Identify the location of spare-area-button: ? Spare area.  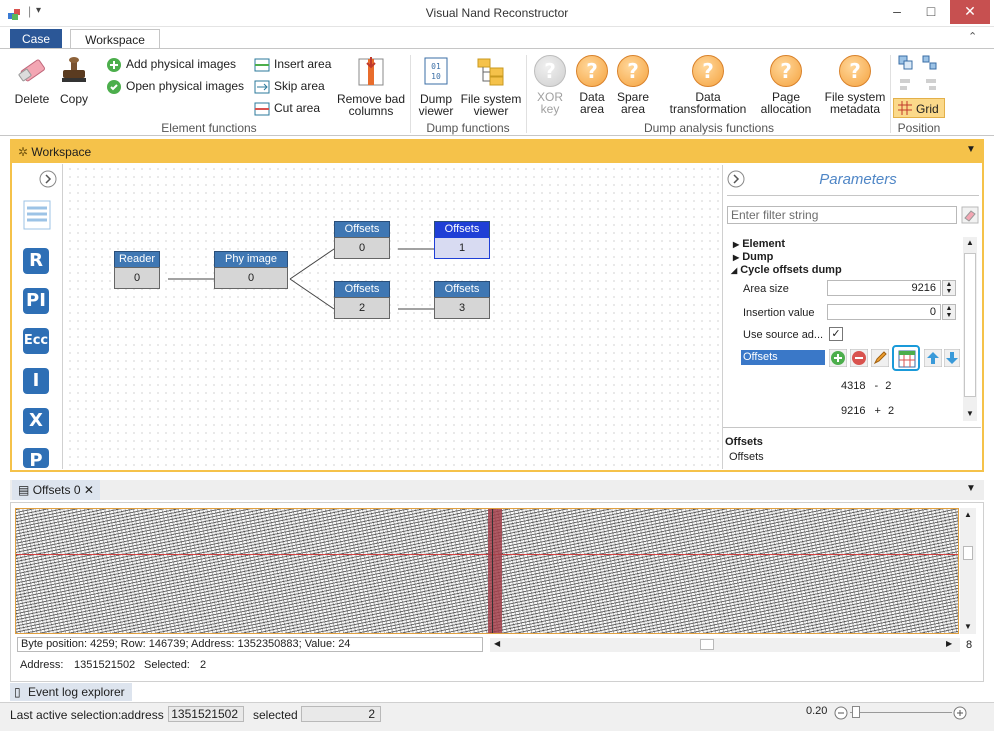
(633, 85).